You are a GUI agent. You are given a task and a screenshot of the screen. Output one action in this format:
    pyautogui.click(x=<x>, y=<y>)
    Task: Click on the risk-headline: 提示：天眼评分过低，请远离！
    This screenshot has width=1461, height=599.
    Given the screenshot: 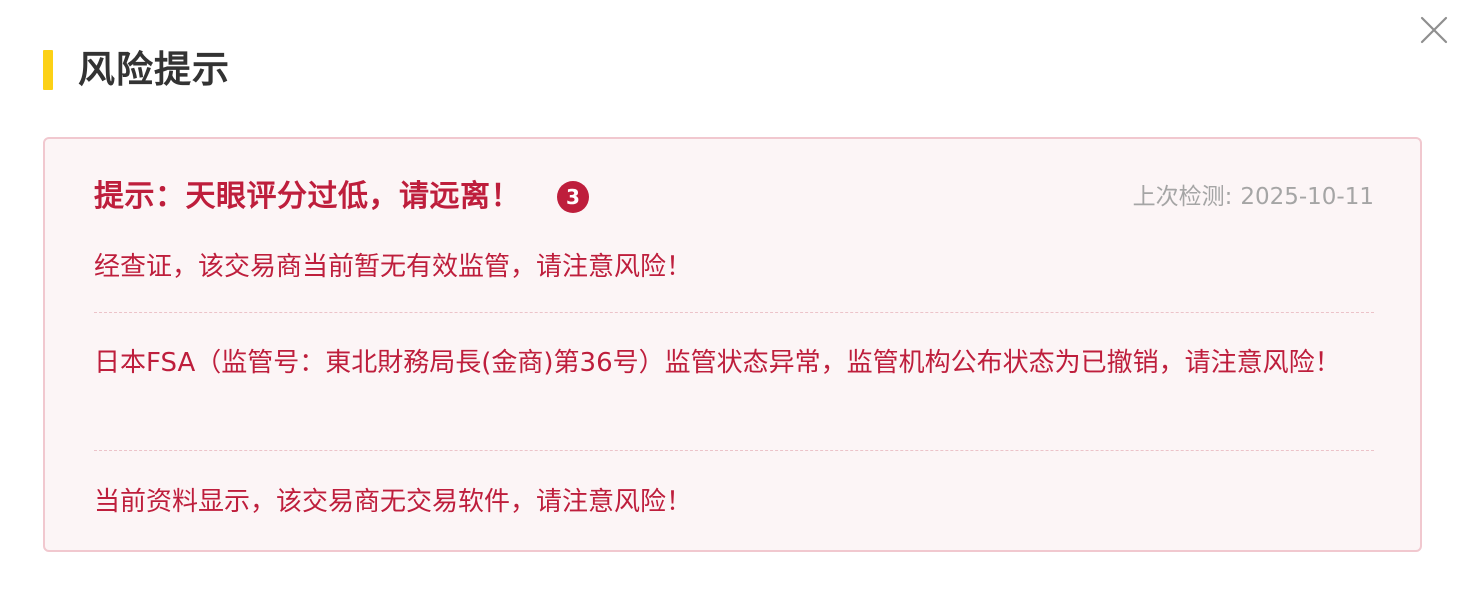 What is the action you would take?
    pyautogui.click(x=307, y=196)
    